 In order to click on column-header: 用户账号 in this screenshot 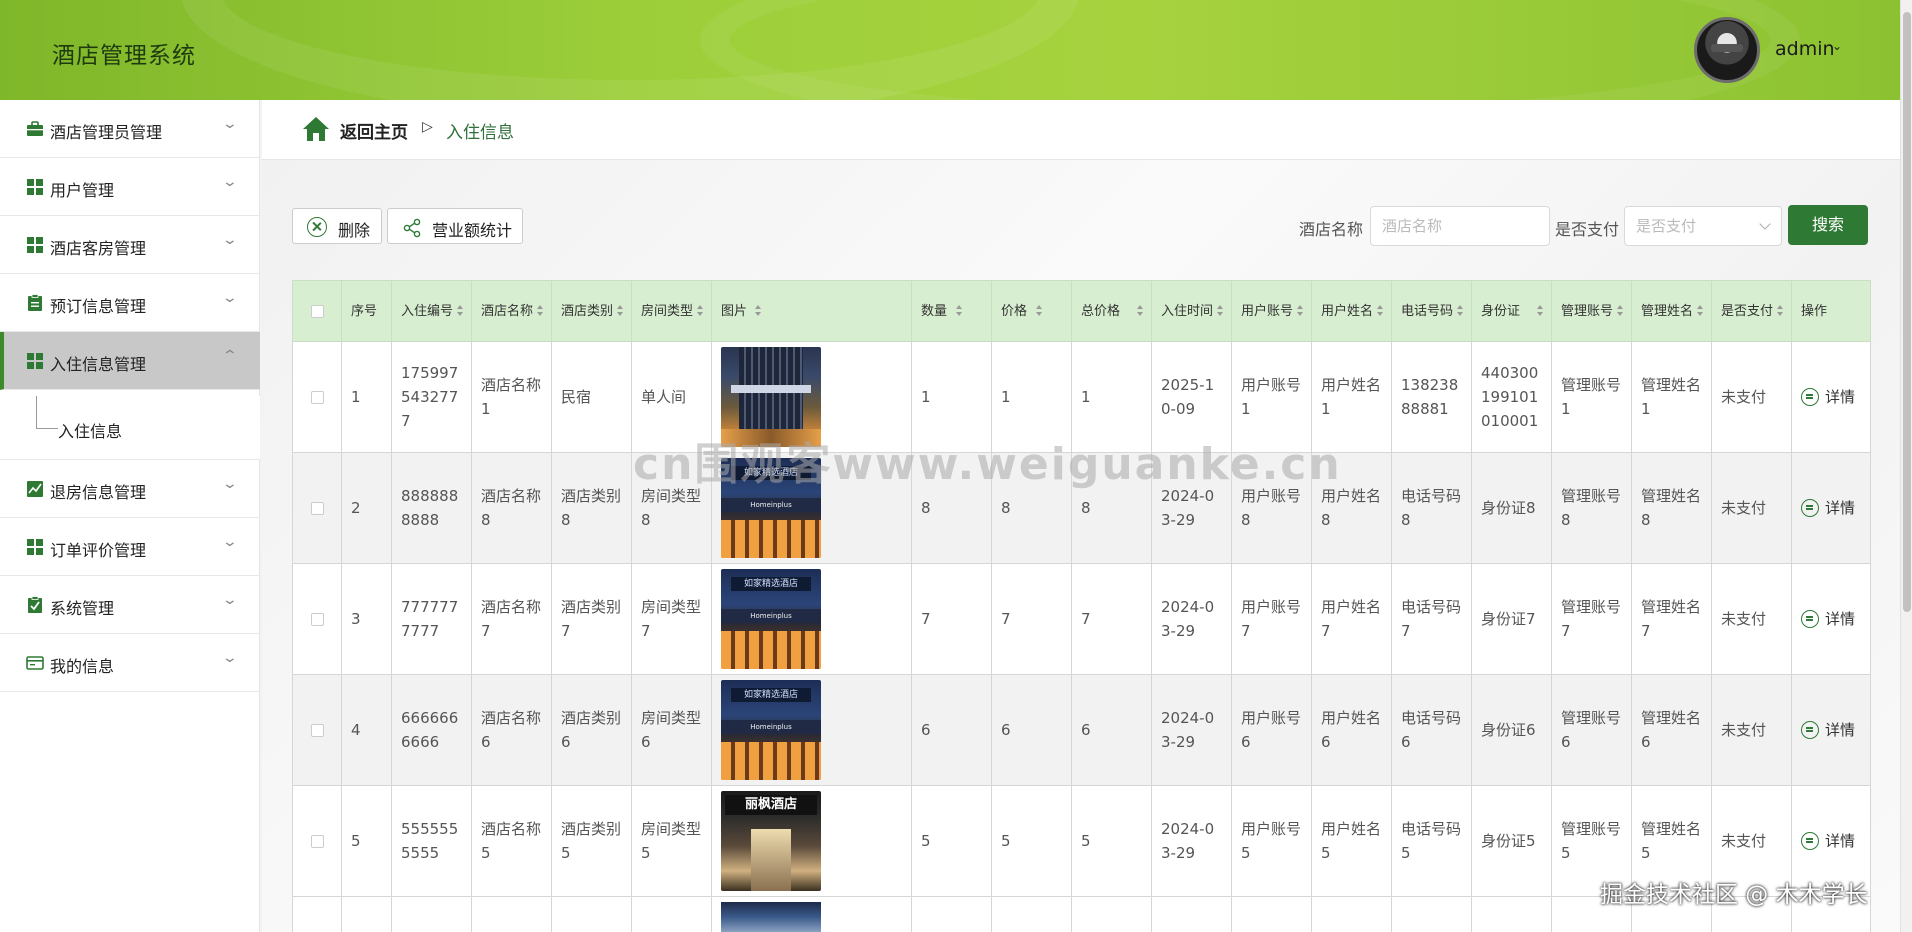, I will do `click(1271, 311)`.